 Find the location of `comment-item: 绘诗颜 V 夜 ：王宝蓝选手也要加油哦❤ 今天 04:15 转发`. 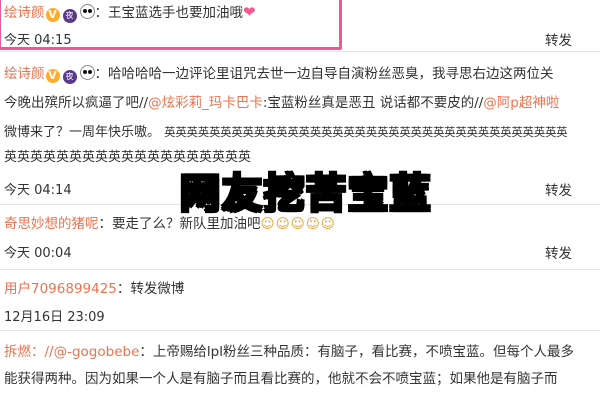

comment-item: 绘诗颜 V 夜 ：王宝蓝选手也要加油哦❤ 今天 04:15 转发 is located at coordinates (300, 26).